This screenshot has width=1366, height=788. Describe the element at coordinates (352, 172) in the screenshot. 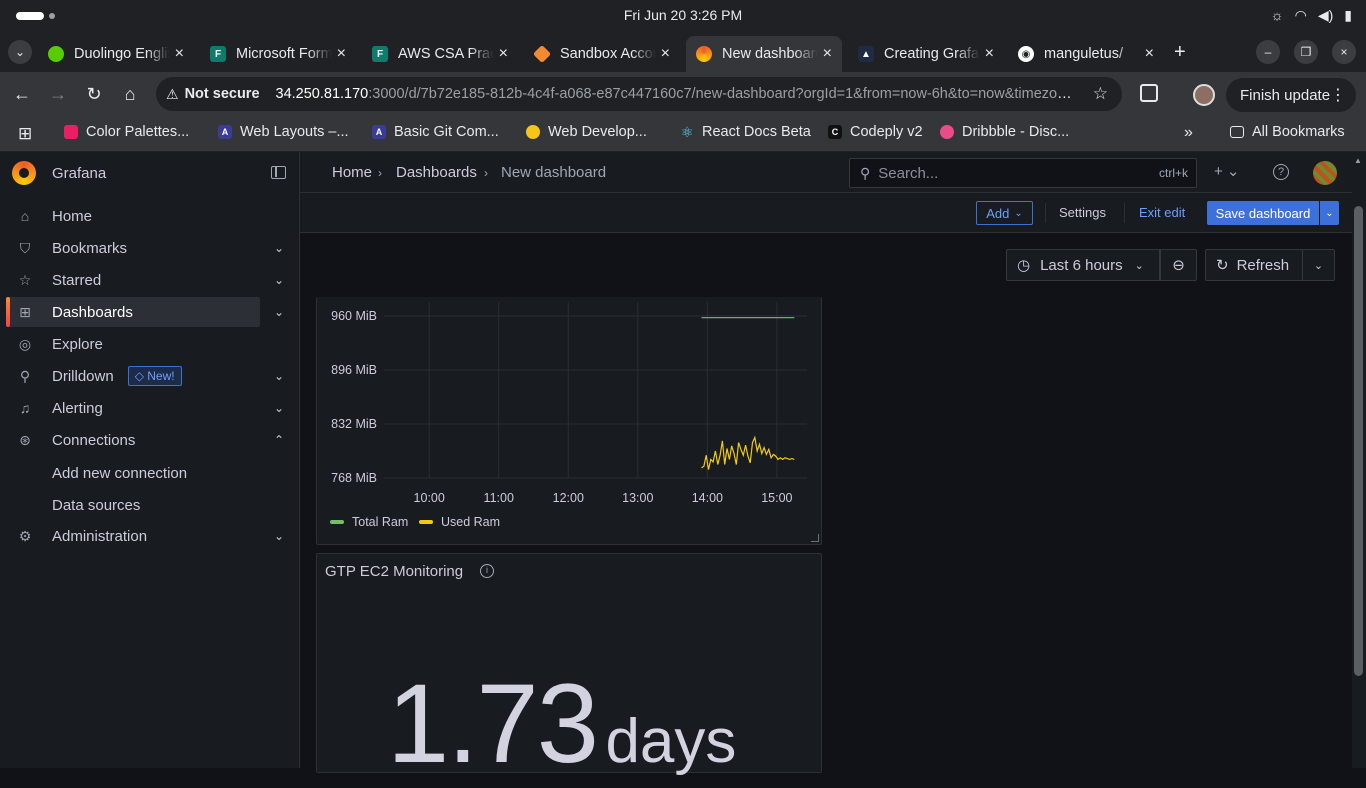

I see `breadcrumb-home: Home` at that location.